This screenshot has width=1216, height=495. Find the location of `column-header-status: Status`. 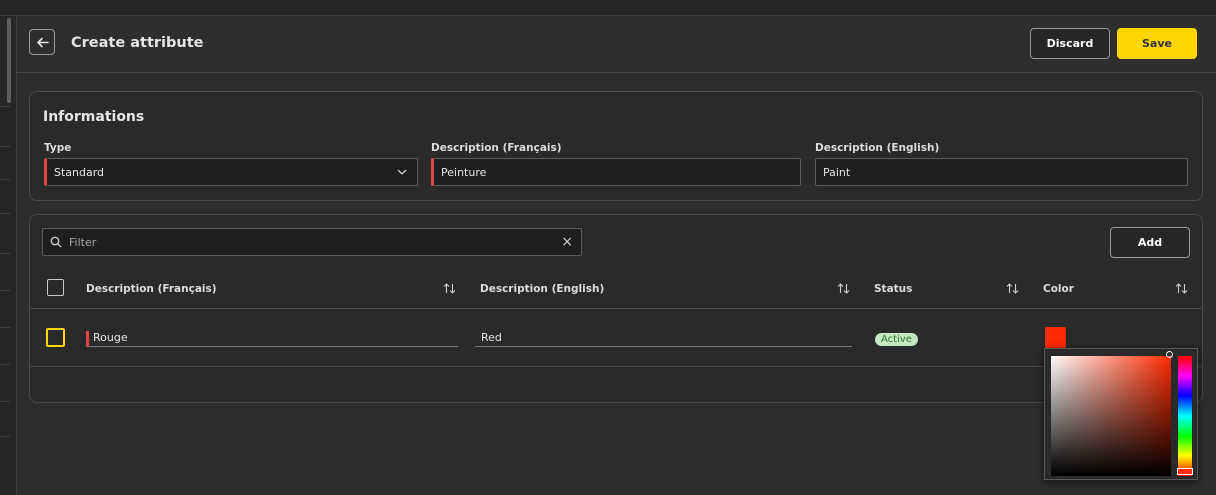

column-header-status: Status is located at coordinates (893, 289).